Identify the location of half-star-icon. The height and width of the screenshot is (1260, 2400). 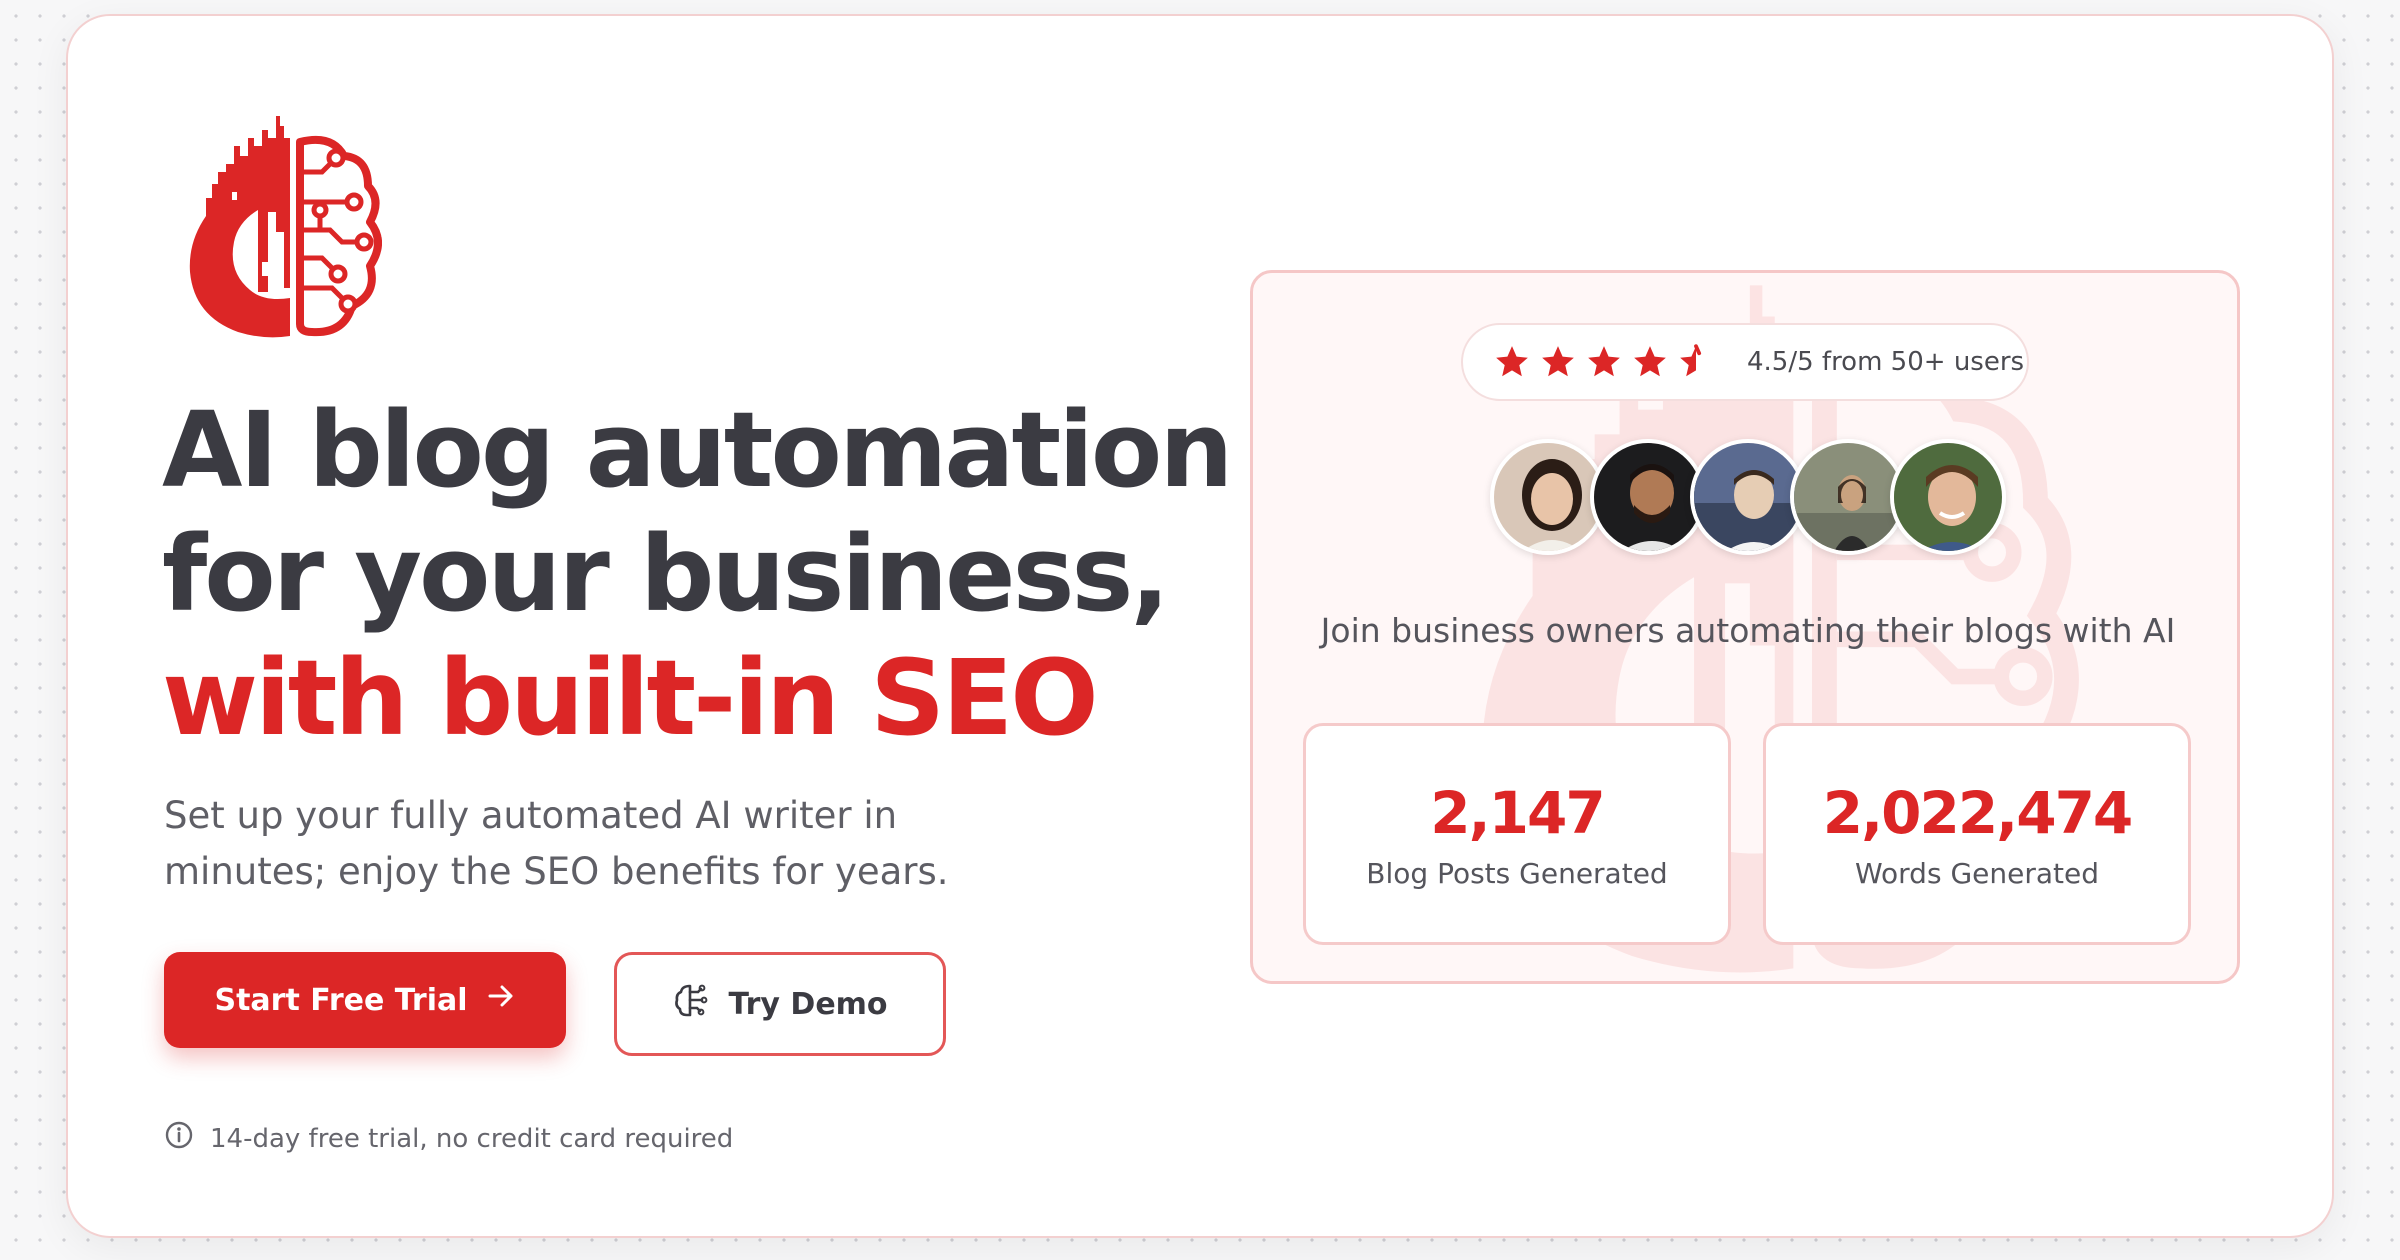
(1691, 360).